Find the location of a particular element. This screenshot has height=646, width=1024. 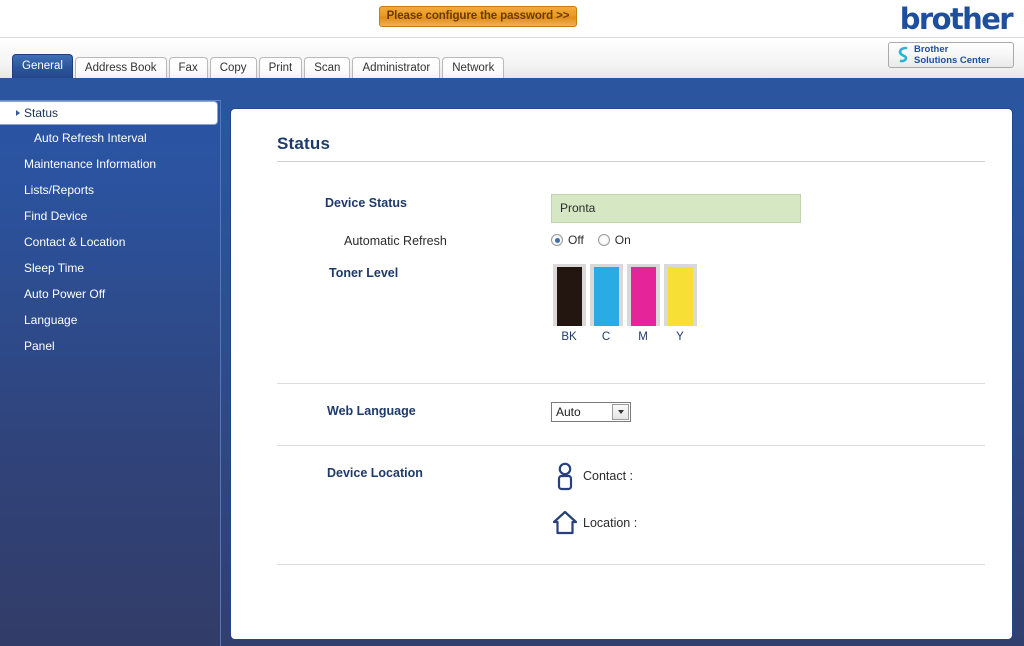

web-language-select: Auto is located at coordinates (591, 412).